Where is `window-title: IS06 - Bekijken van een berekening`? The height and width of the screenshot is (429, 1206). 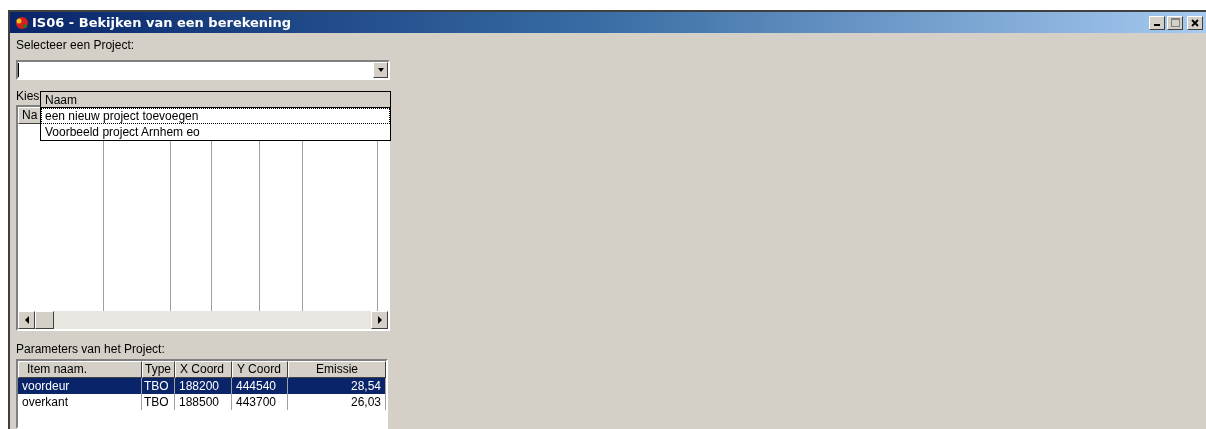 window-title: IS06 - Bekijken van een berekening is located at coordinates (162, 22).